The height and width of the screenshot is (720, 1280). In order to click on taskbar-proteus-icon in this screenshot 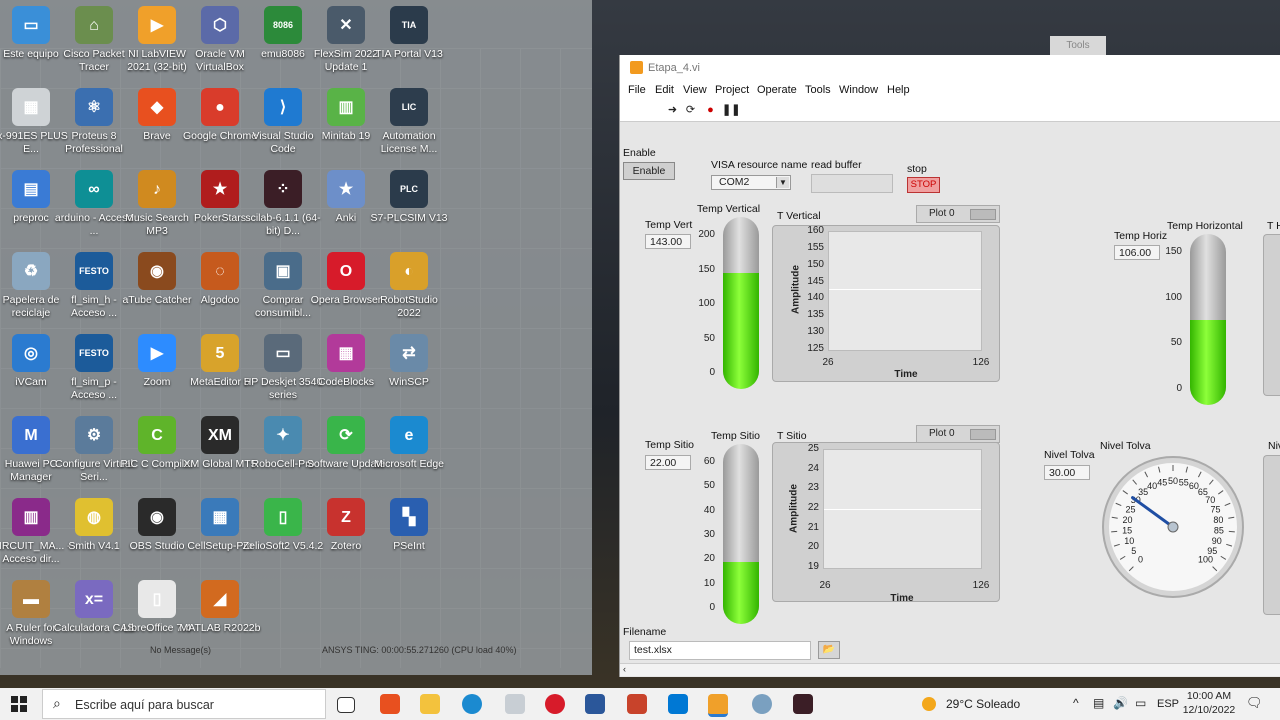, I will do `click(762, 704)`.